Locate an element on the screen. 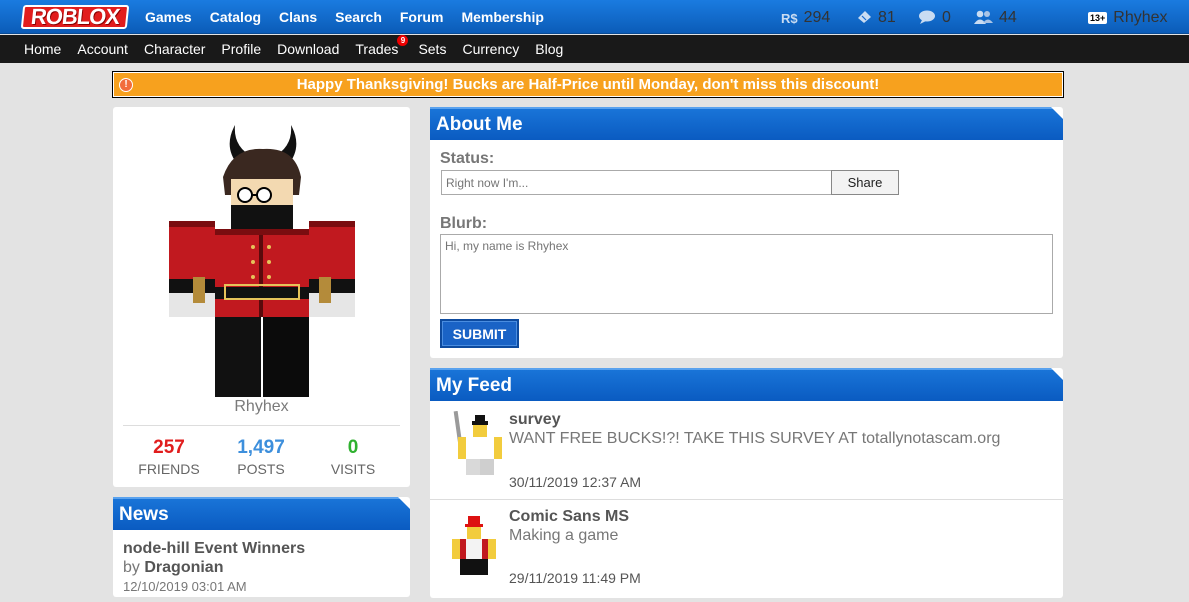 This screenshot has width=1189, height=602. visits-stat: 0 VISITS is located at coordinates (353, 457).